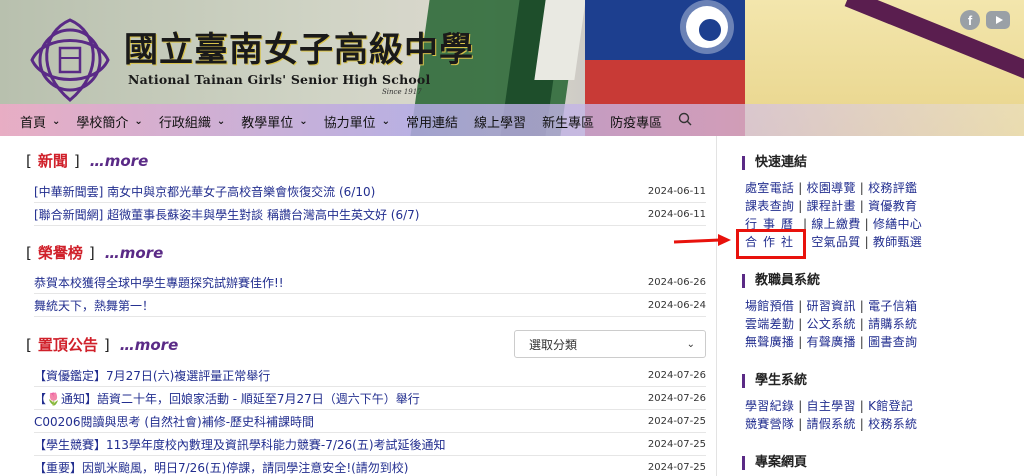 This screenshot has width=1024, height=476. Describe the element at coordinates (267, 123) in the screenshot. I see `nav-item-label: 教學單位` at that location.